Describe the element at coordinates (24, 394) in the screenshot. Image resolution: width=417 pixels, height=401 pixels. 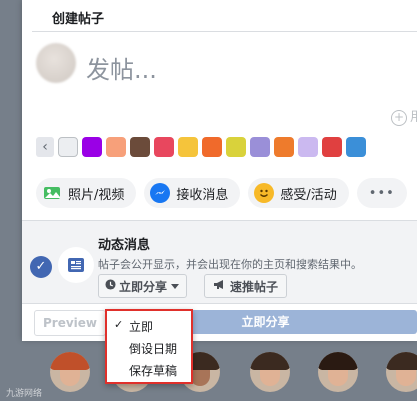
I see `watermark-label: 九游网络` at that location.